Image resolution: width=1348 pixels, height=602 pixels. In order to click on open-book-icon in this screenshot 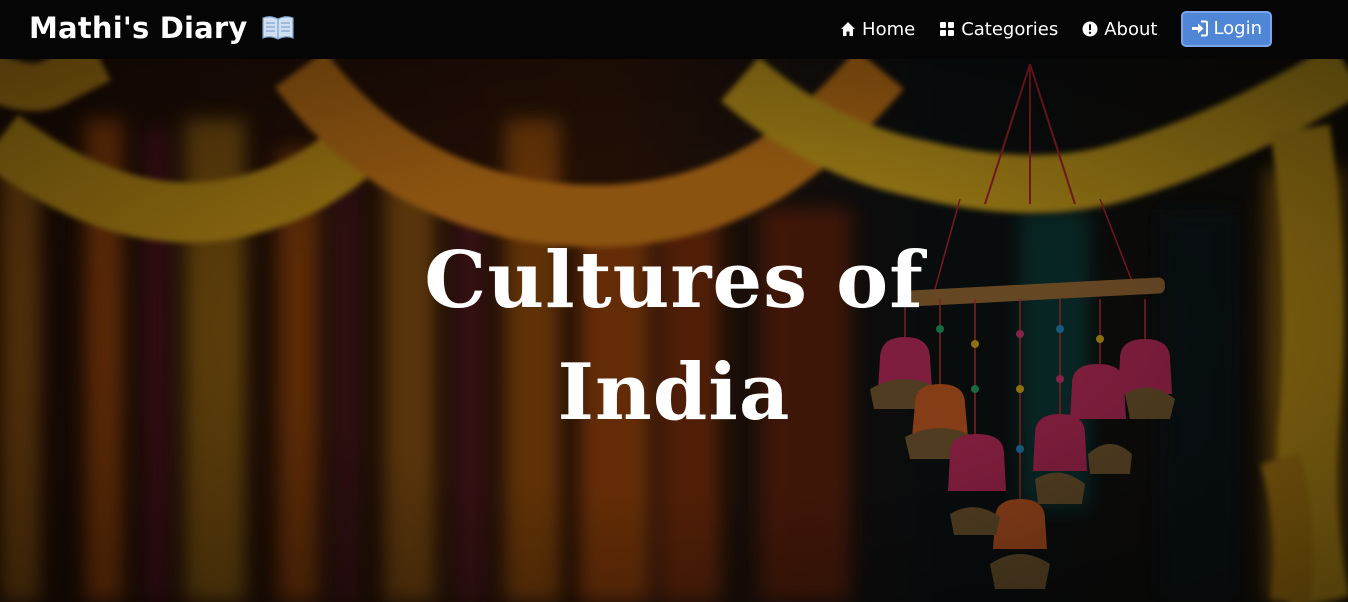, I will do `click(277, 28)`.